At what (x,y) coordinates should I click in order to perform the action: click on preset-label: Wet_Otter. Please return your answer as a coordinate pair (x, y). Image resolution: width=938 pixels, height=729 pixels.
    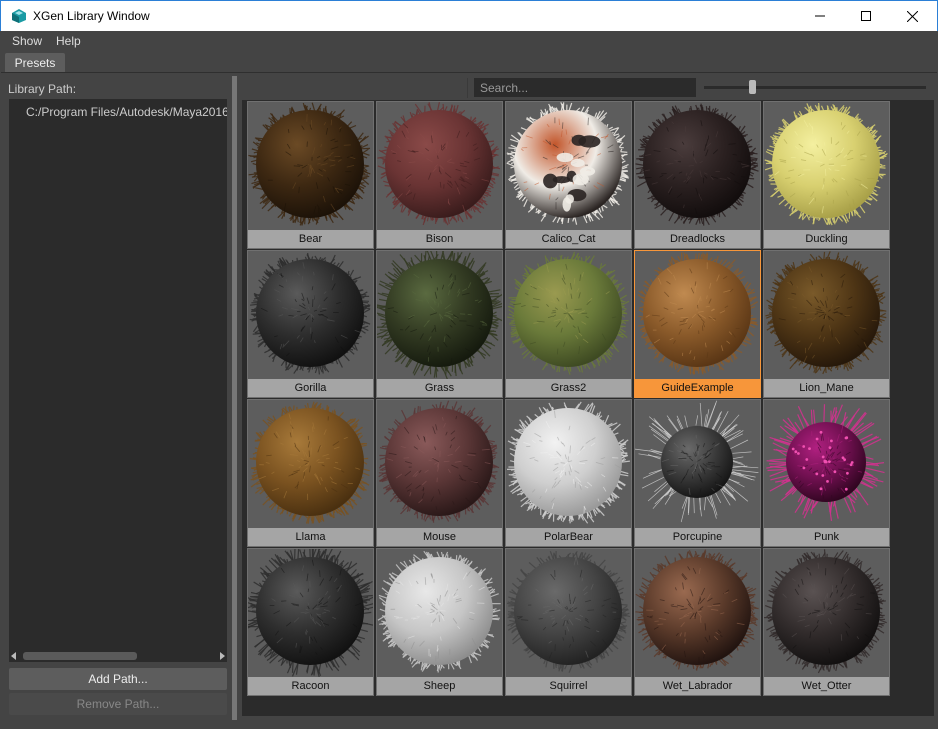
    Looking at the image, I should click on (826, 686).